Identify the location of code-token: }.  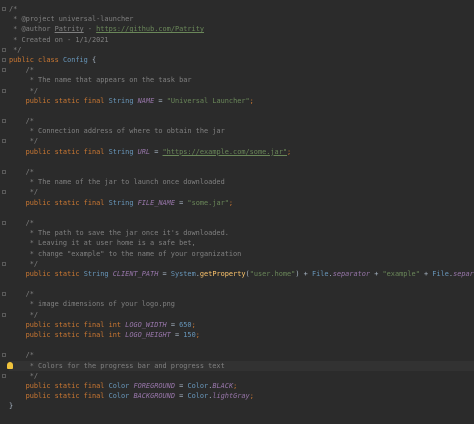
(11, 406).